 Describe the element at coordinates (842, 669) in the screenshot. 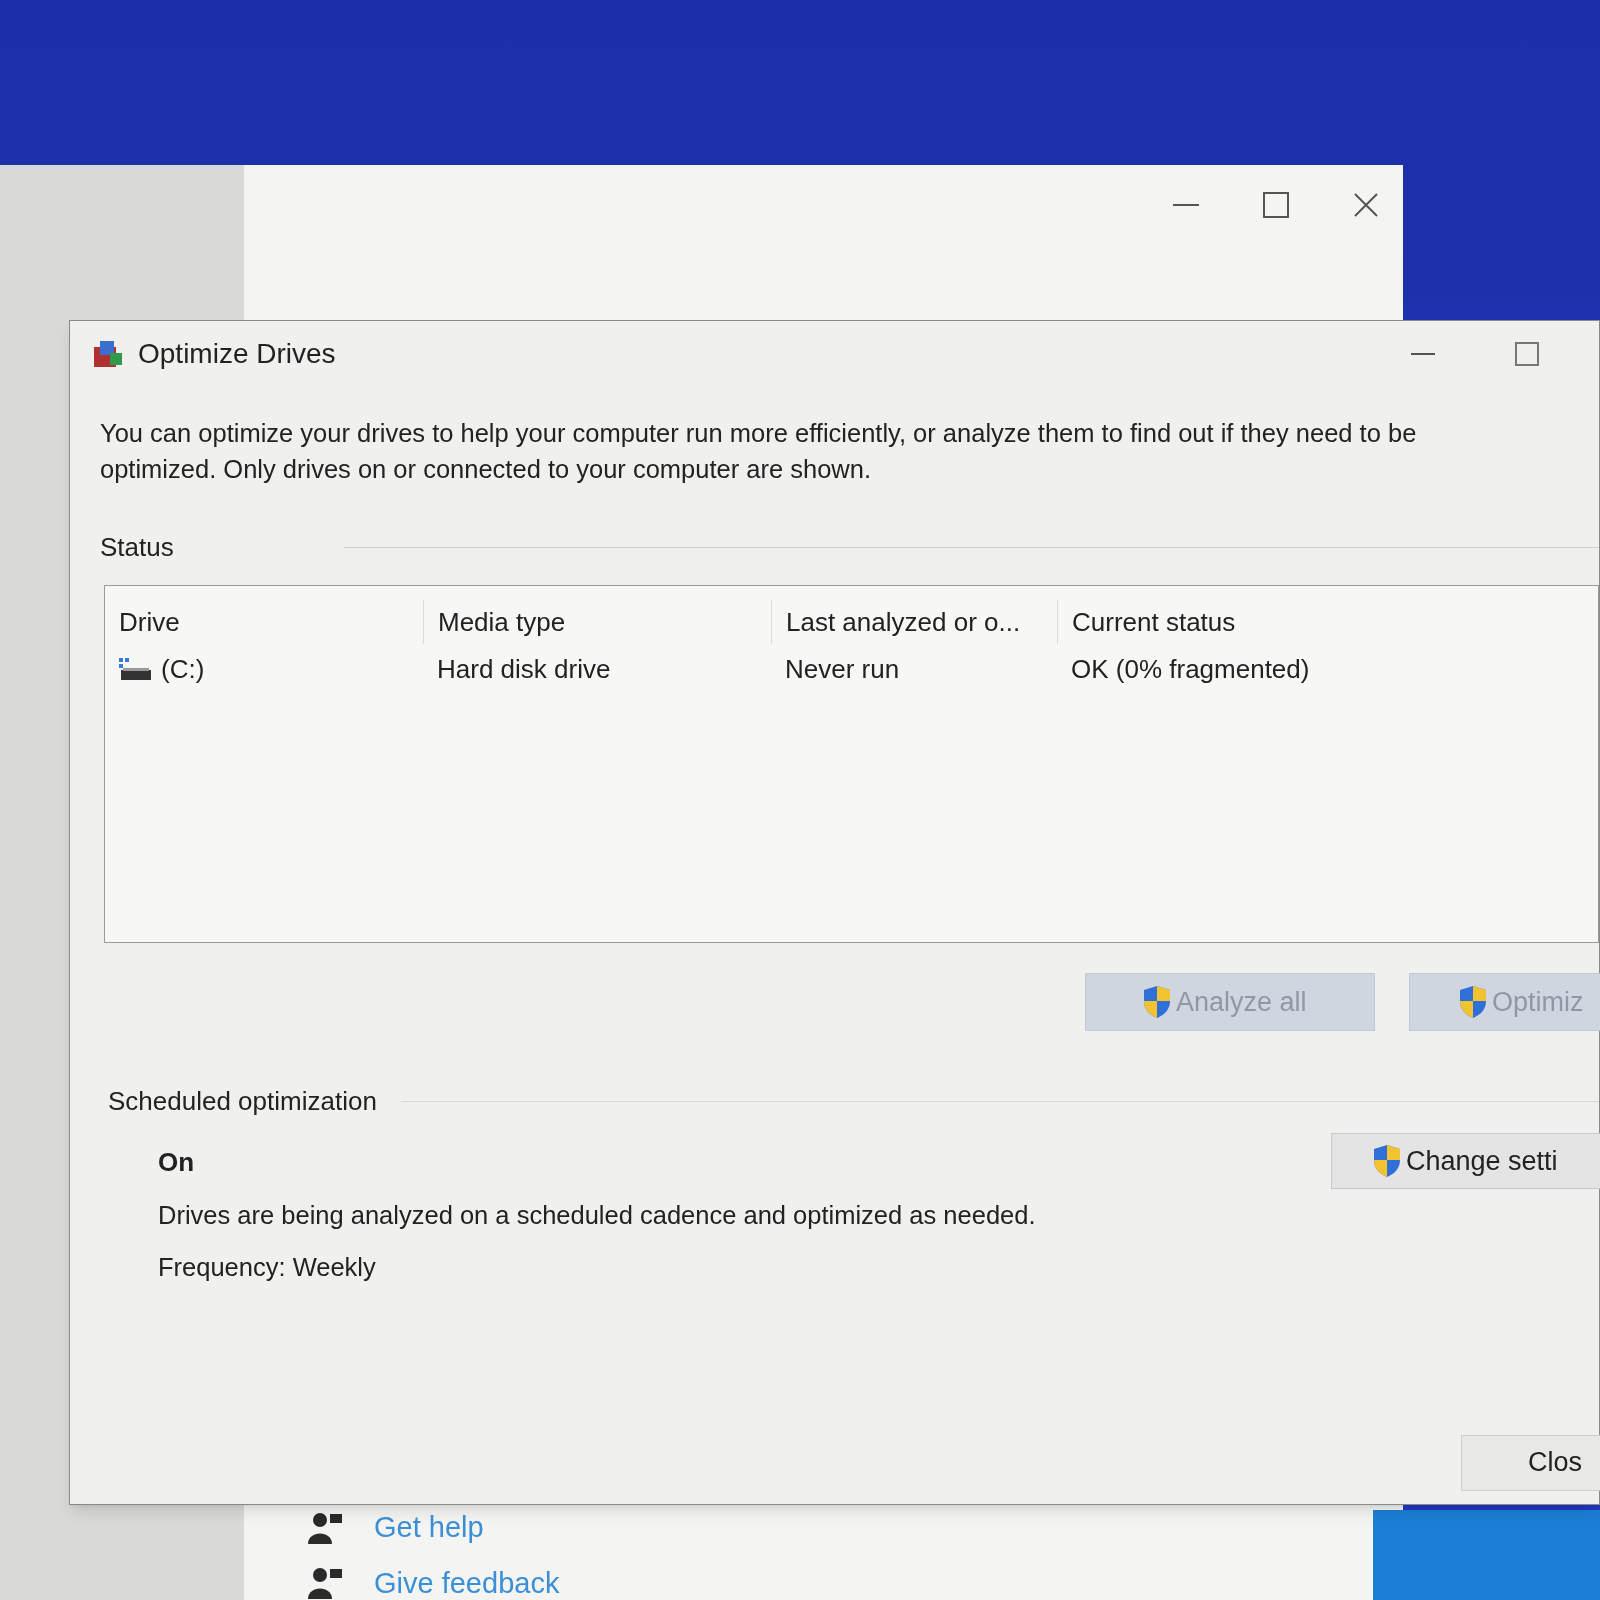

I see `table-cell-text: Never run` at that location.